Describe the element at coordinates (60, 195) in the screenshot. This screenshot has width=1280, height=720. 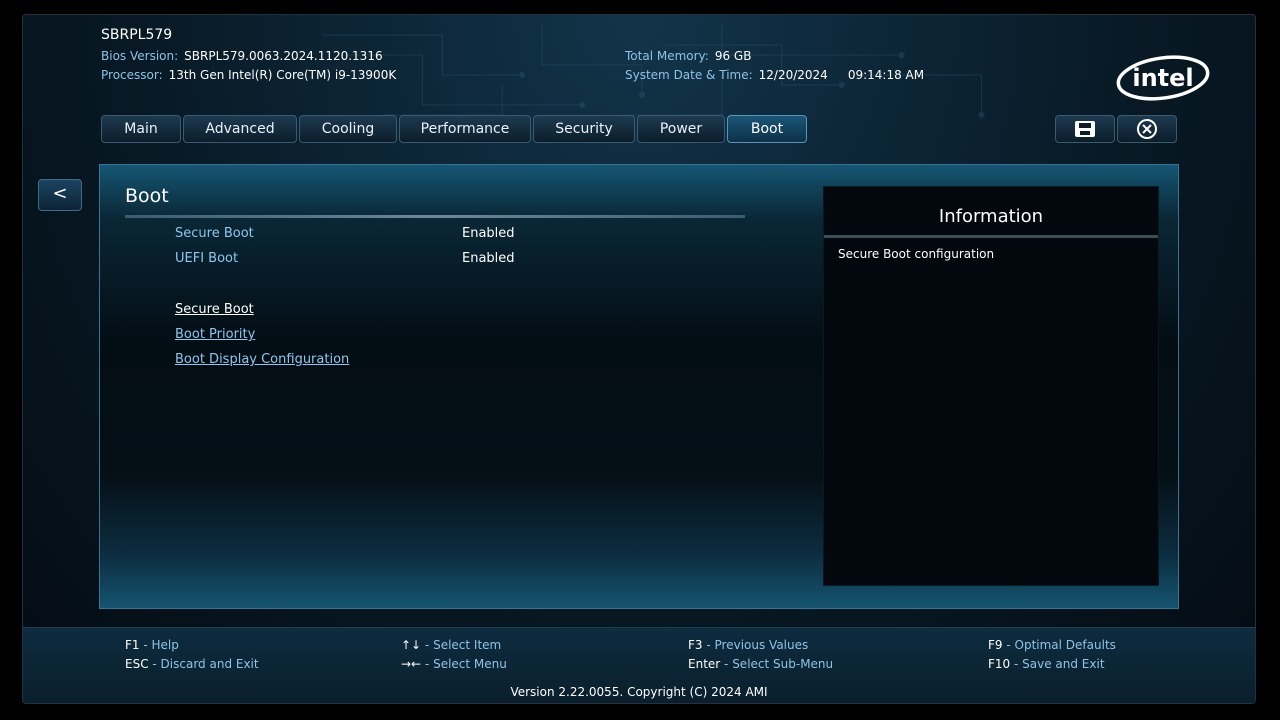
I see `back-button: <` at that location.